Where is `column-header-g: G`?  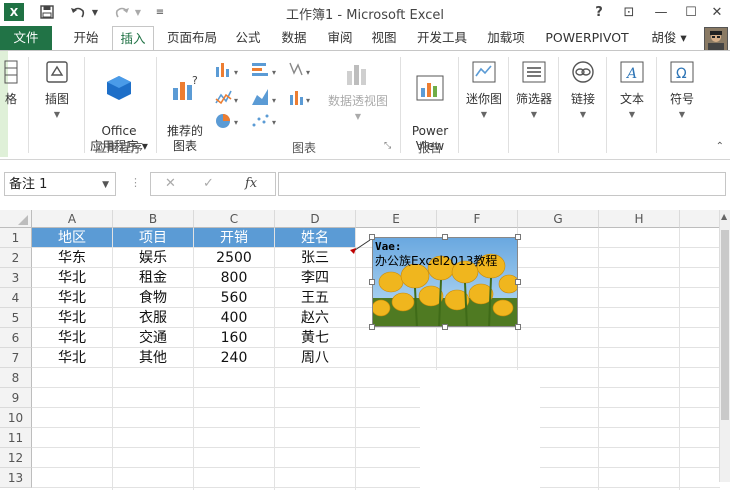 column-header-g: G is located at coordinates (558, 219).